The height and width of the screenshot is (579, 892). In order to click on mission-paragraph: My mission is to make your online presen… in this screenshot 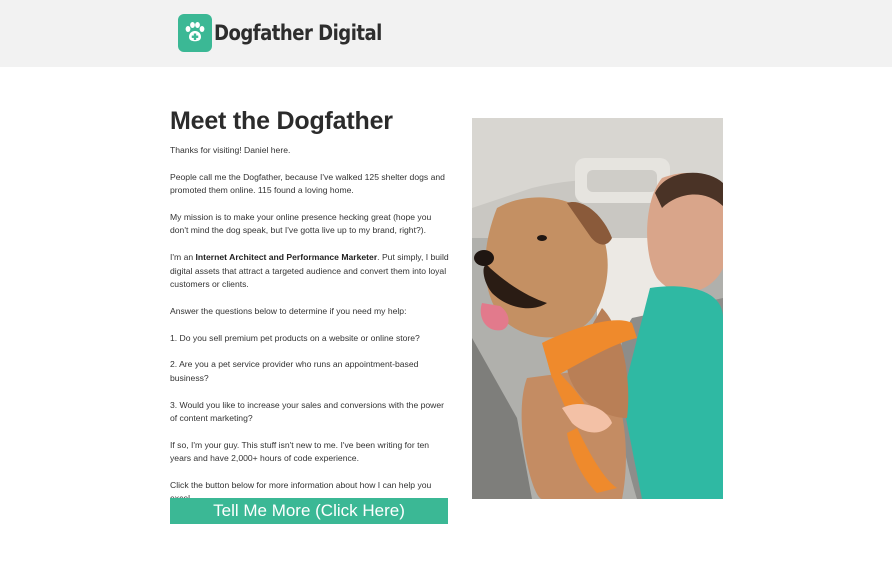, I will do `click(301, 224)`.